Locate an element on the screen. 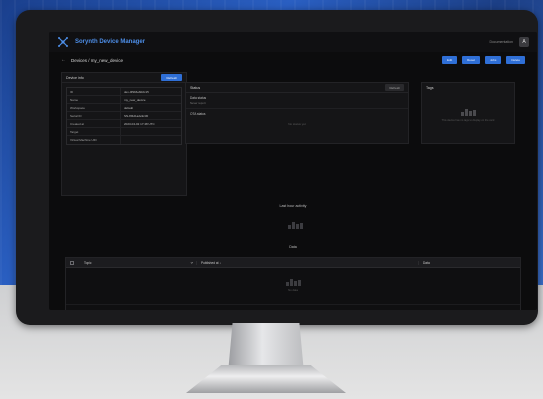 This screenshot has width=543, height=399. details-value: dev-0f9b6e8d2c15 is located at coordinates (136, 91).